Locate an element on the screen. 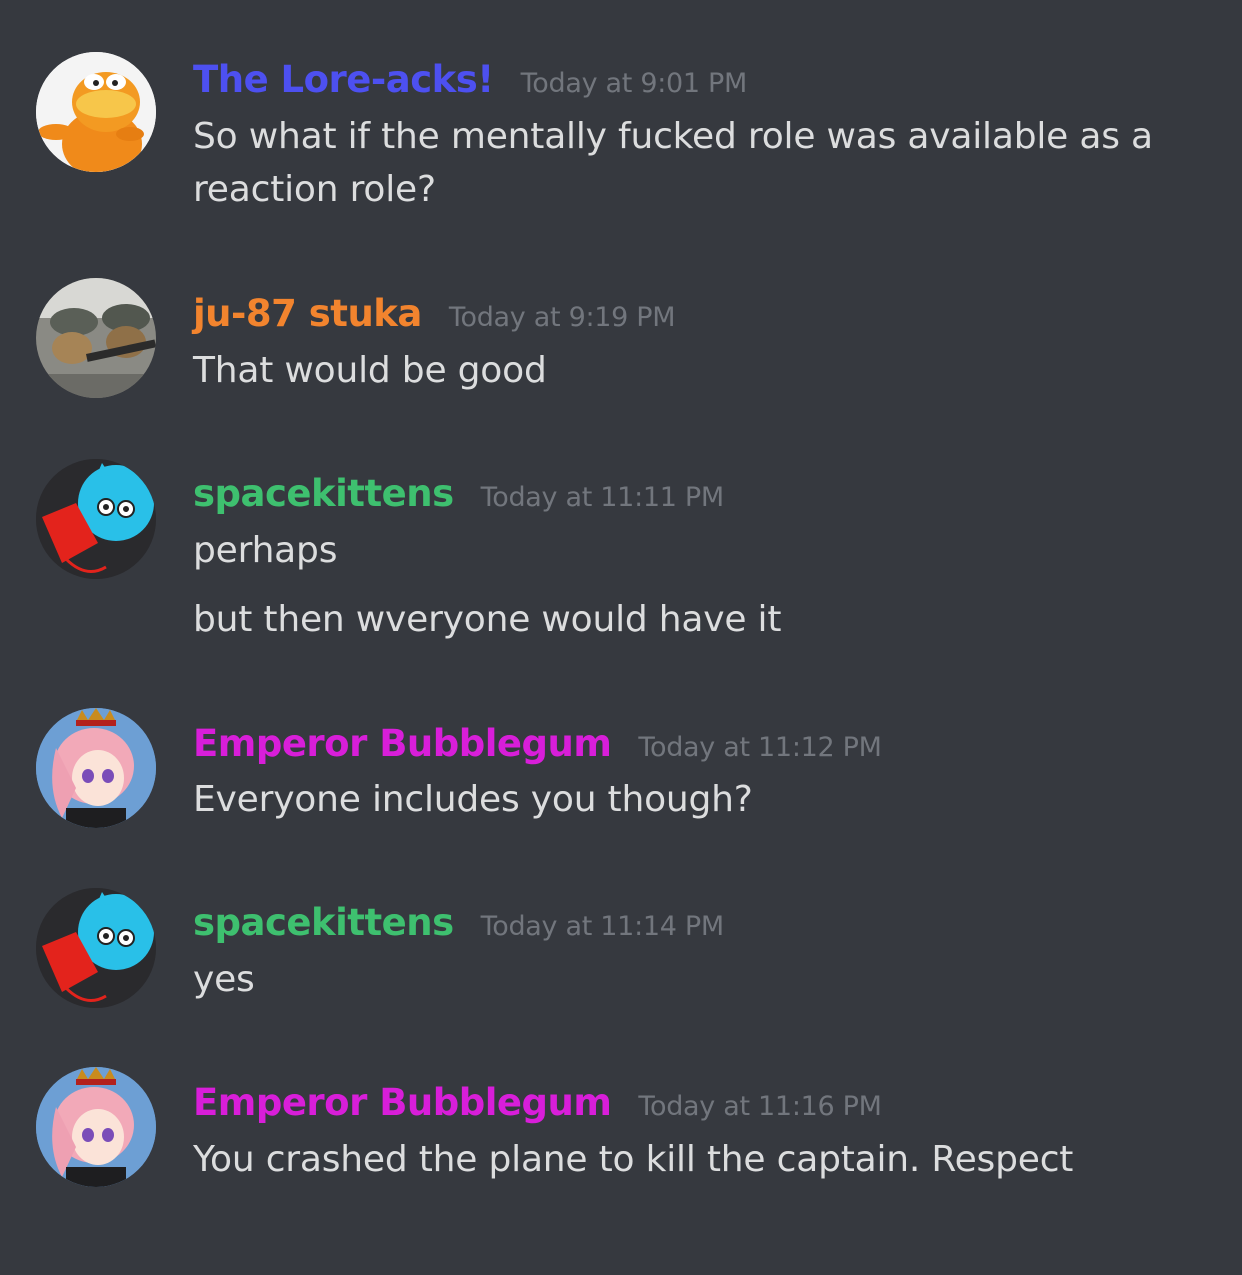 Image resolution: width=1242 pixels, height=1275 pixels. lorax-avatar is located at coordinates (96, 112).